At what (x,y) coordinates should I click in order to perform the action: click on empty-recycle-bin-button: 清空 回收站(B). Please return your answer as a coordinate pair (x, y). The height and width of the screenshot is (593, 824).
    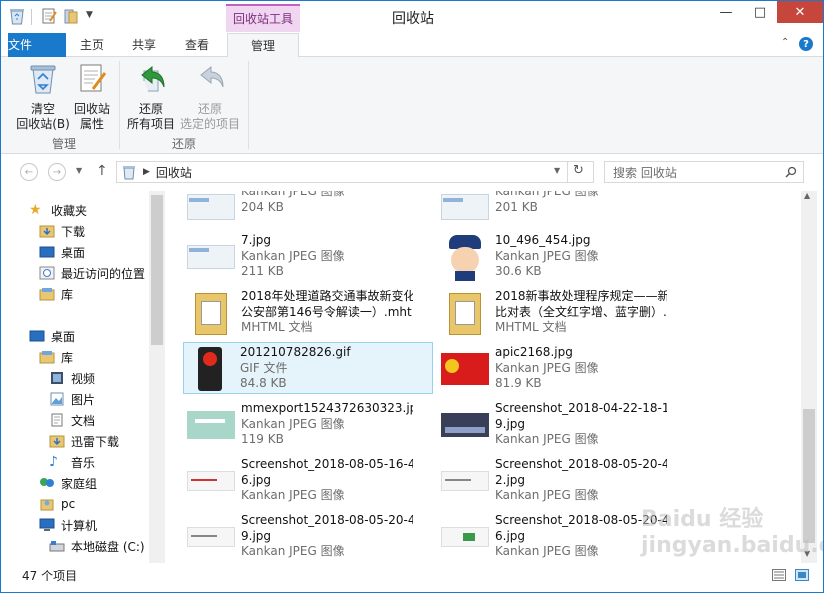
    Looking at the image, I should click on (43, 96).